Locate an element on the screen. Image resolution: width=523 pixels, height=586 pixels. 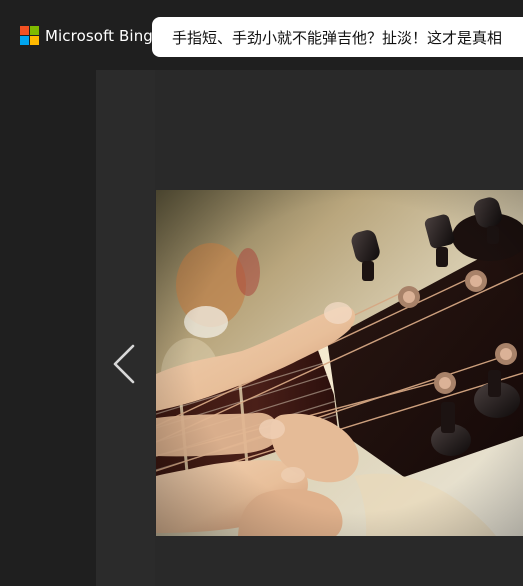
viewer-left-strip is located at coordinates (125, 328).